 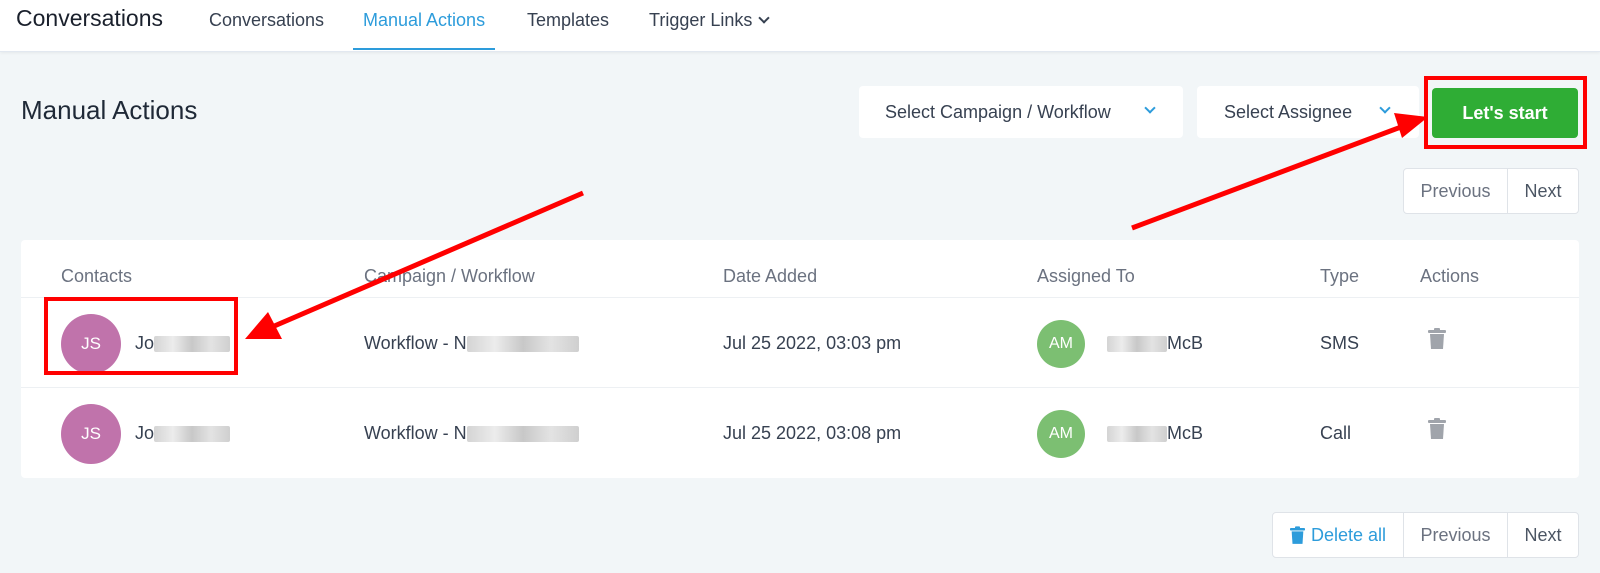 I want to click on arrow-to-start-button, so click(x=1279, y=172).